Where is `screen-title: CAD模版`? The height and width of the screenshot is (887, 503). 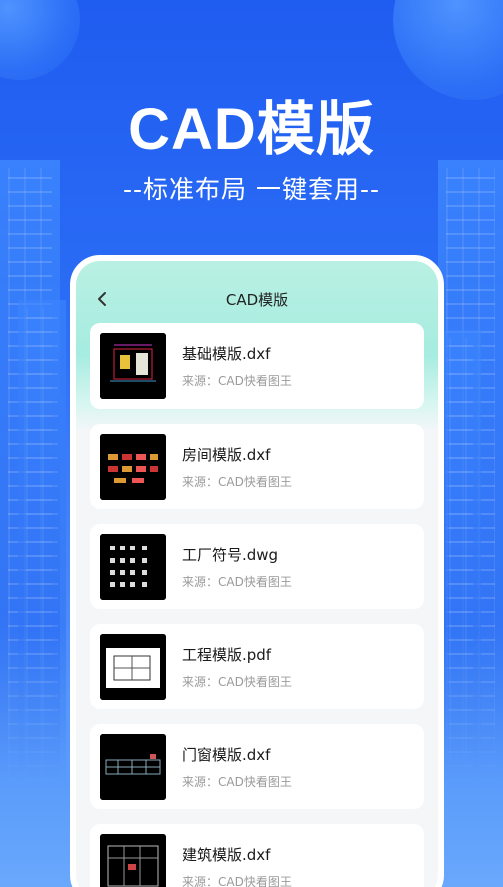 screen-title: CAD模版 is located at coordinates (257, 299).